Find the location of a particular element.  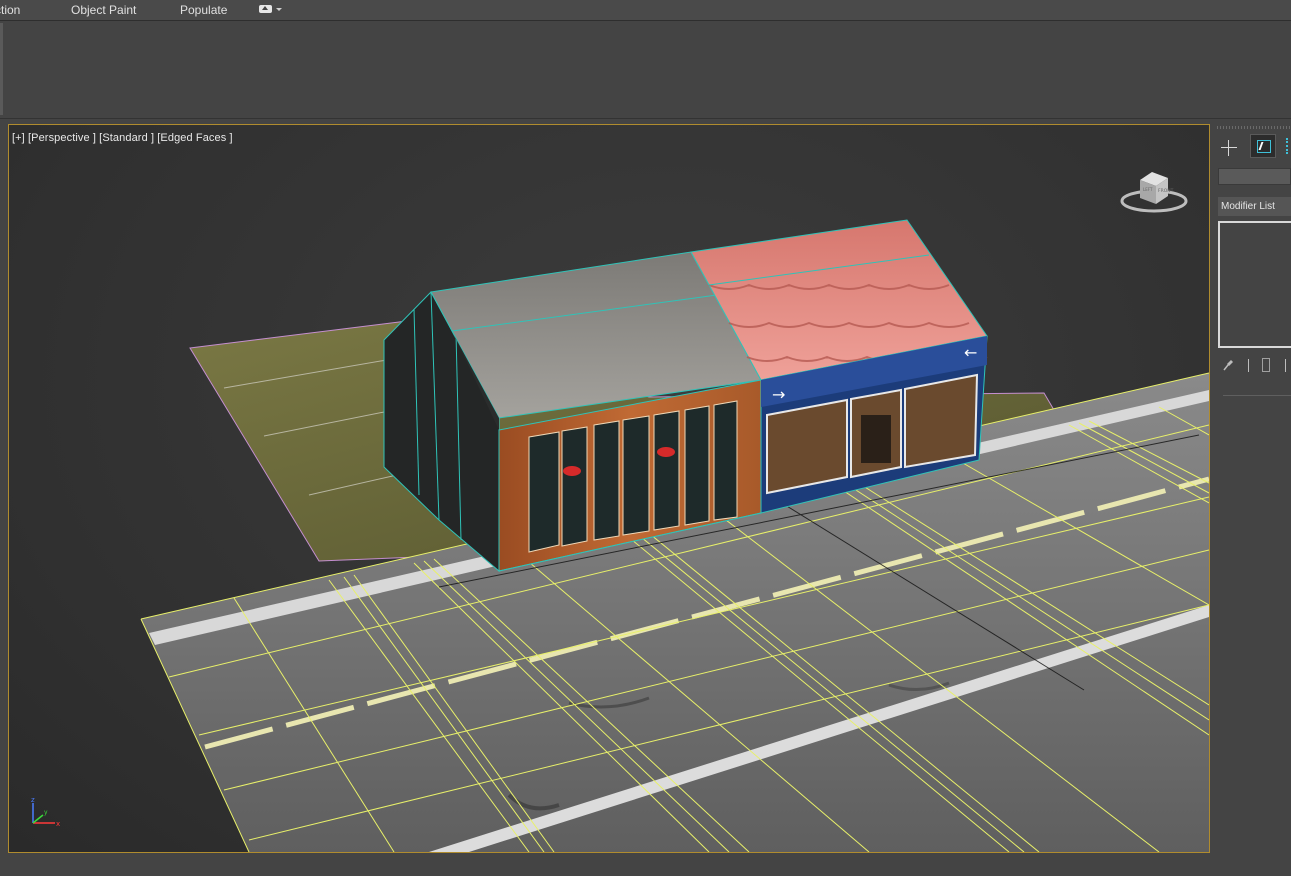

tab-populate: Populate is located at coordinates (203, 10).